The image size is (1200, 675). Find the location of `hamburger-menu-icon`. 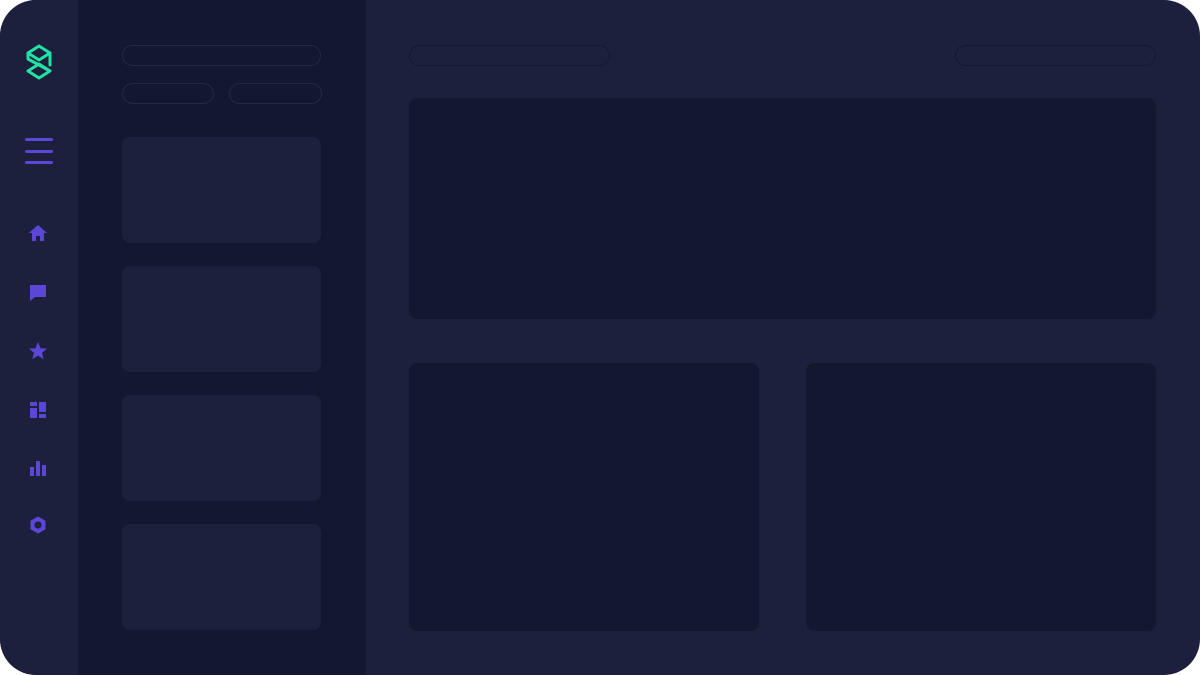

hamburger-menu-icon is located at coordinates (39, 151).